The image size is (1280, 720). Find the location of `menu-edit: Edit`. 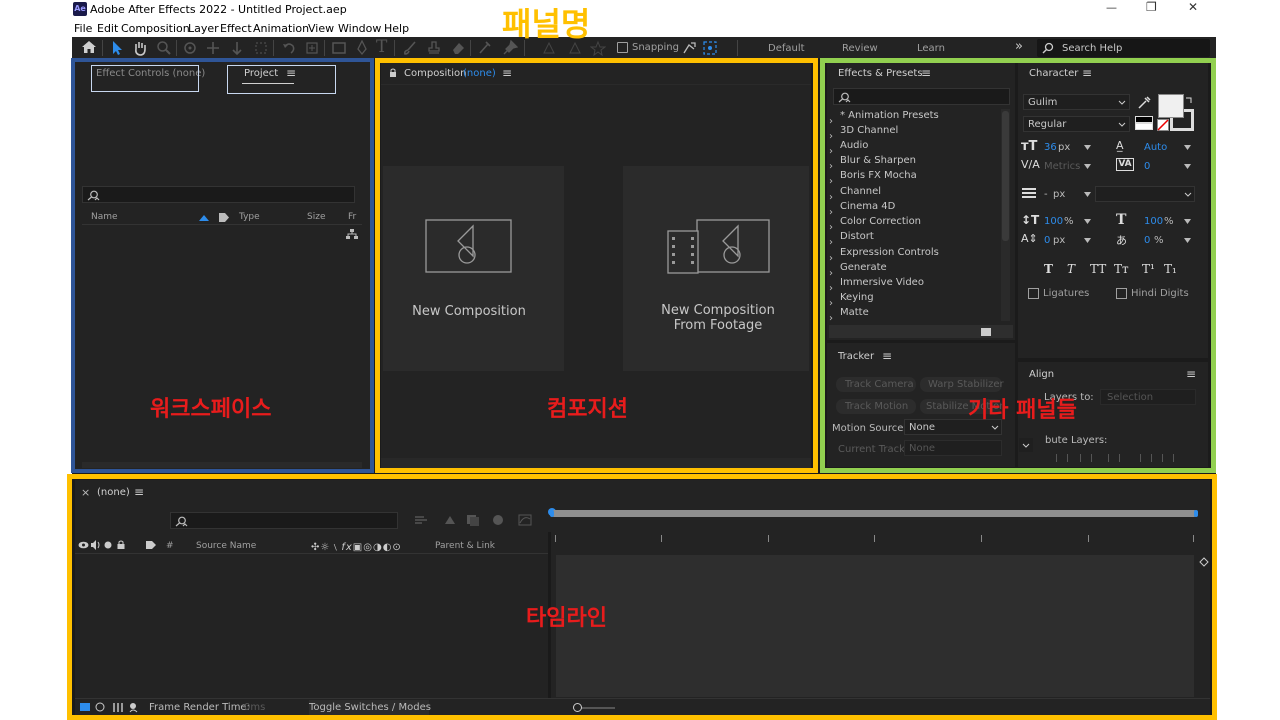

menu-edit: Edit is located at coordinates (107, 28).